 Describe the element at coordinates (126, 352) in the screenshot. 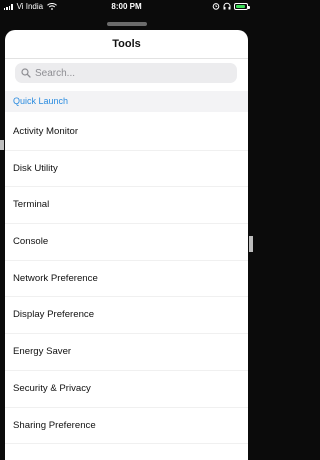

I see `list-item-energy-saver: Energy Saver` at that location.